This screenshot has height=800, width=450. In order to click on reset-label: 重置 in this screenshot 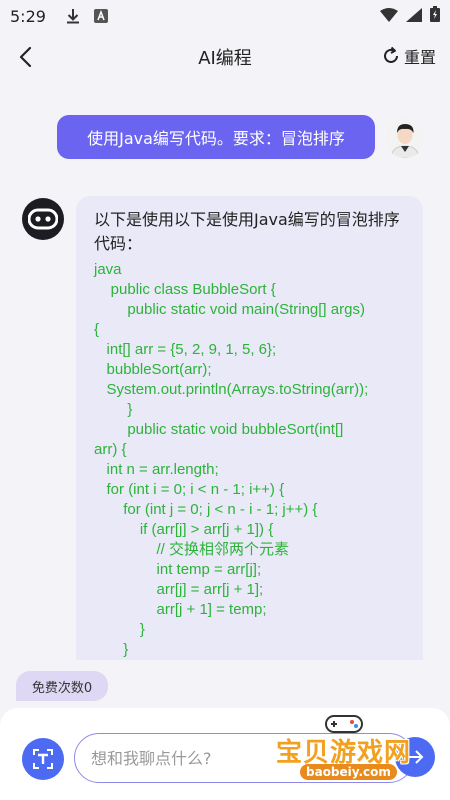, I will do `click(419, 57)`.